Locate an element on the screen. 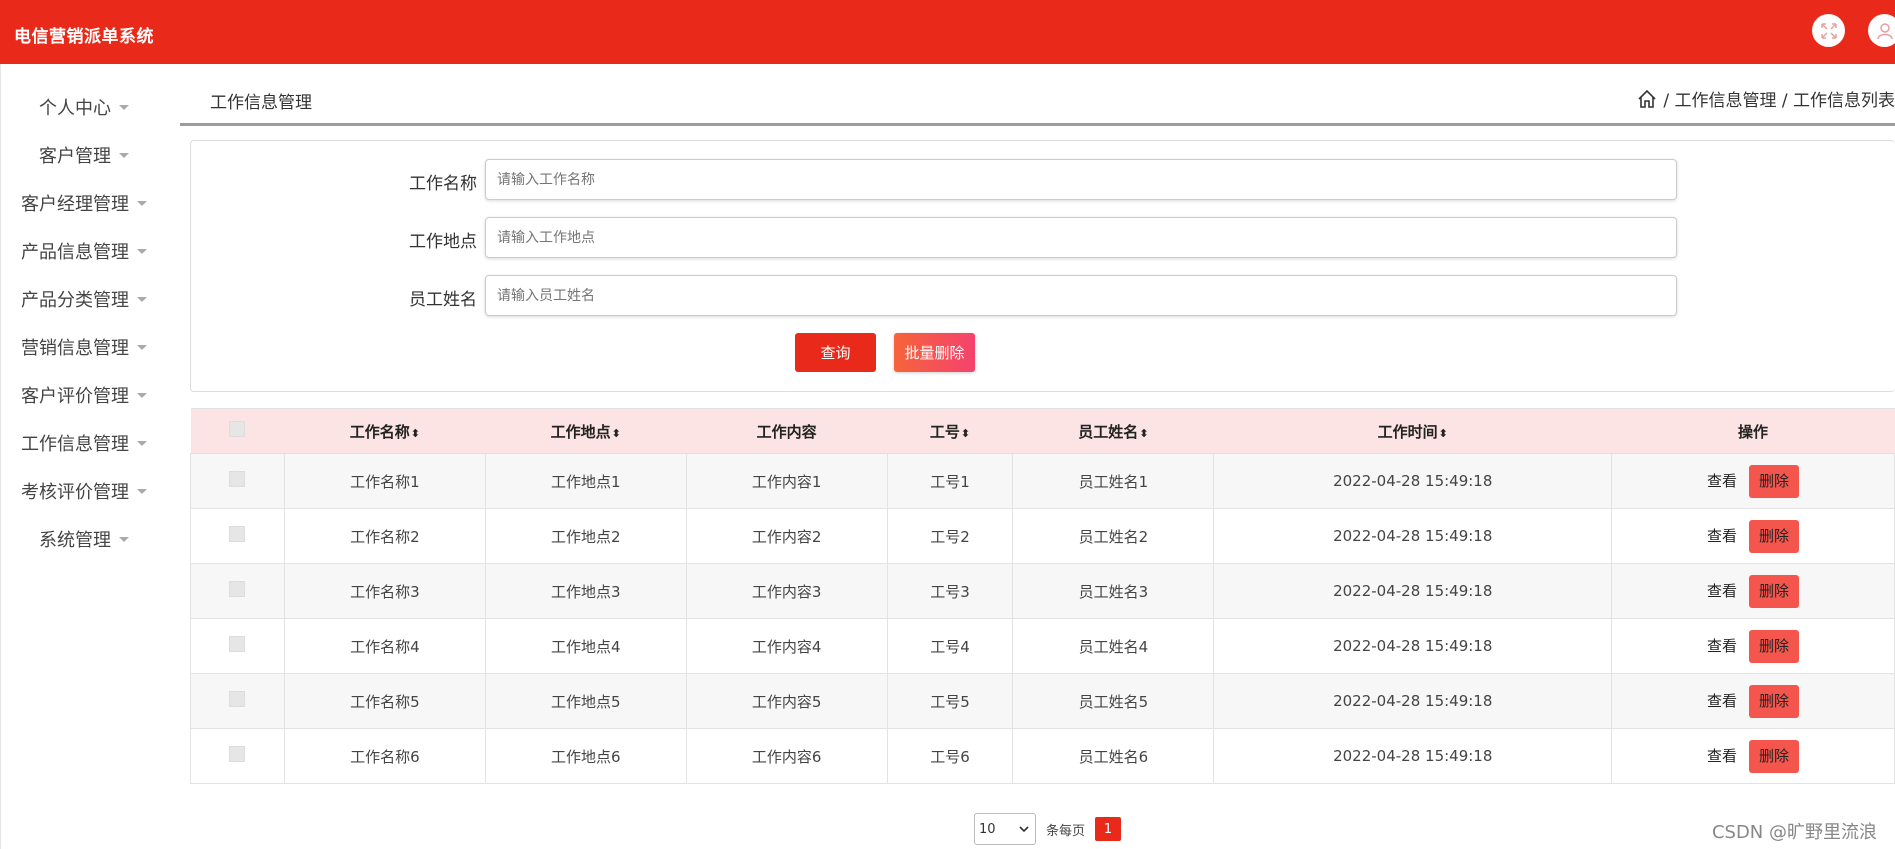 The width and height of the screenshot is (1895, 849). sidebar-item-customer: 客户管理 is located at coordinates (84, 155).